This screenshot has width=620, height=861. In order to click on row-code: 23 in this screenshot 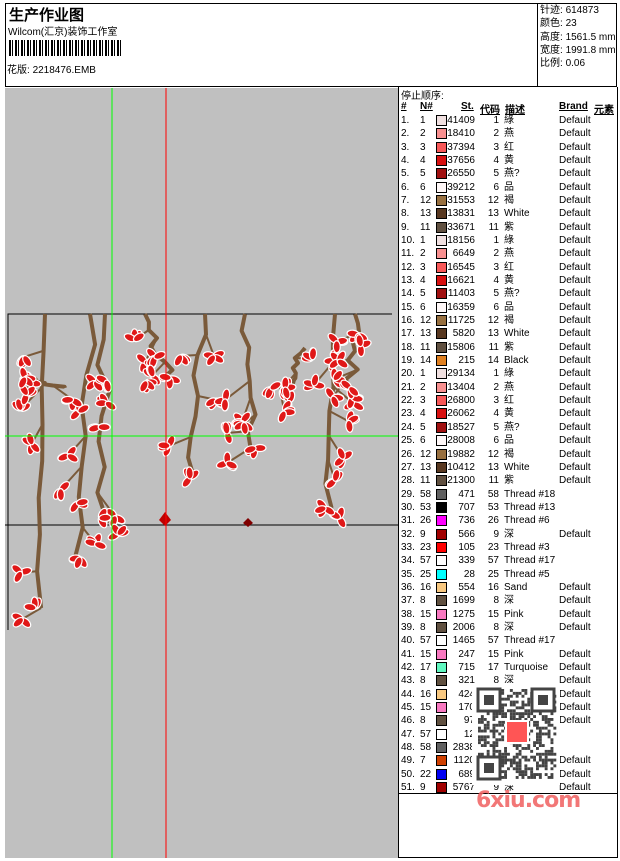, I will do `click(493, 547)`.